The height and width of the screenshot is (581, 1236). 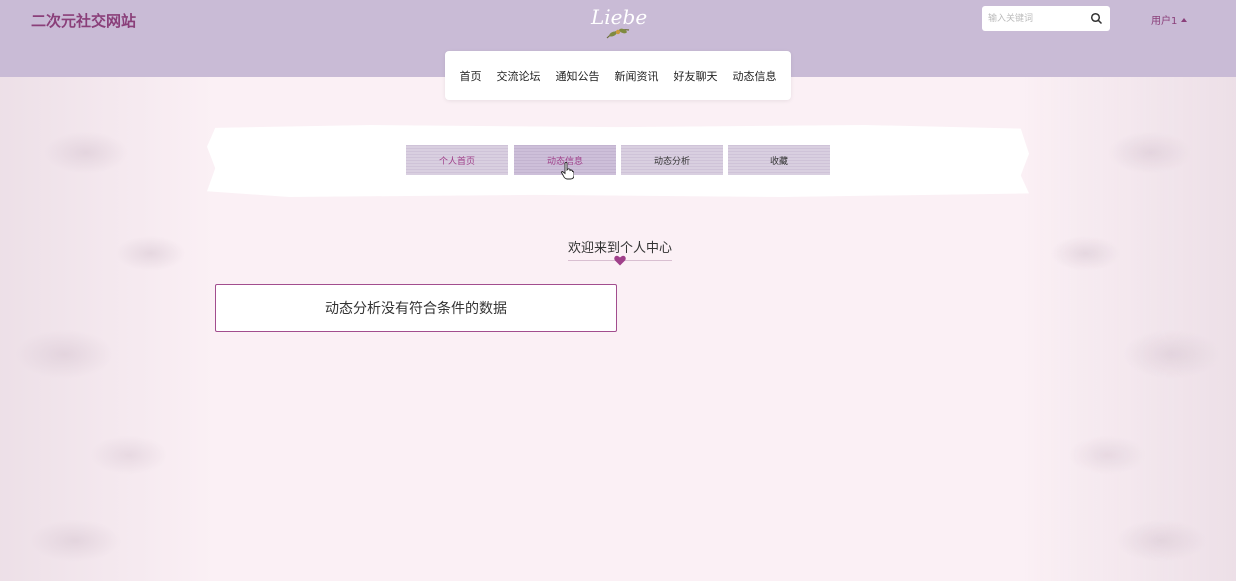 What do you see at coordinates (779, 160) in the screenshot?
I see `tab-favorites: 收藏` at bounding box center [779, 160].